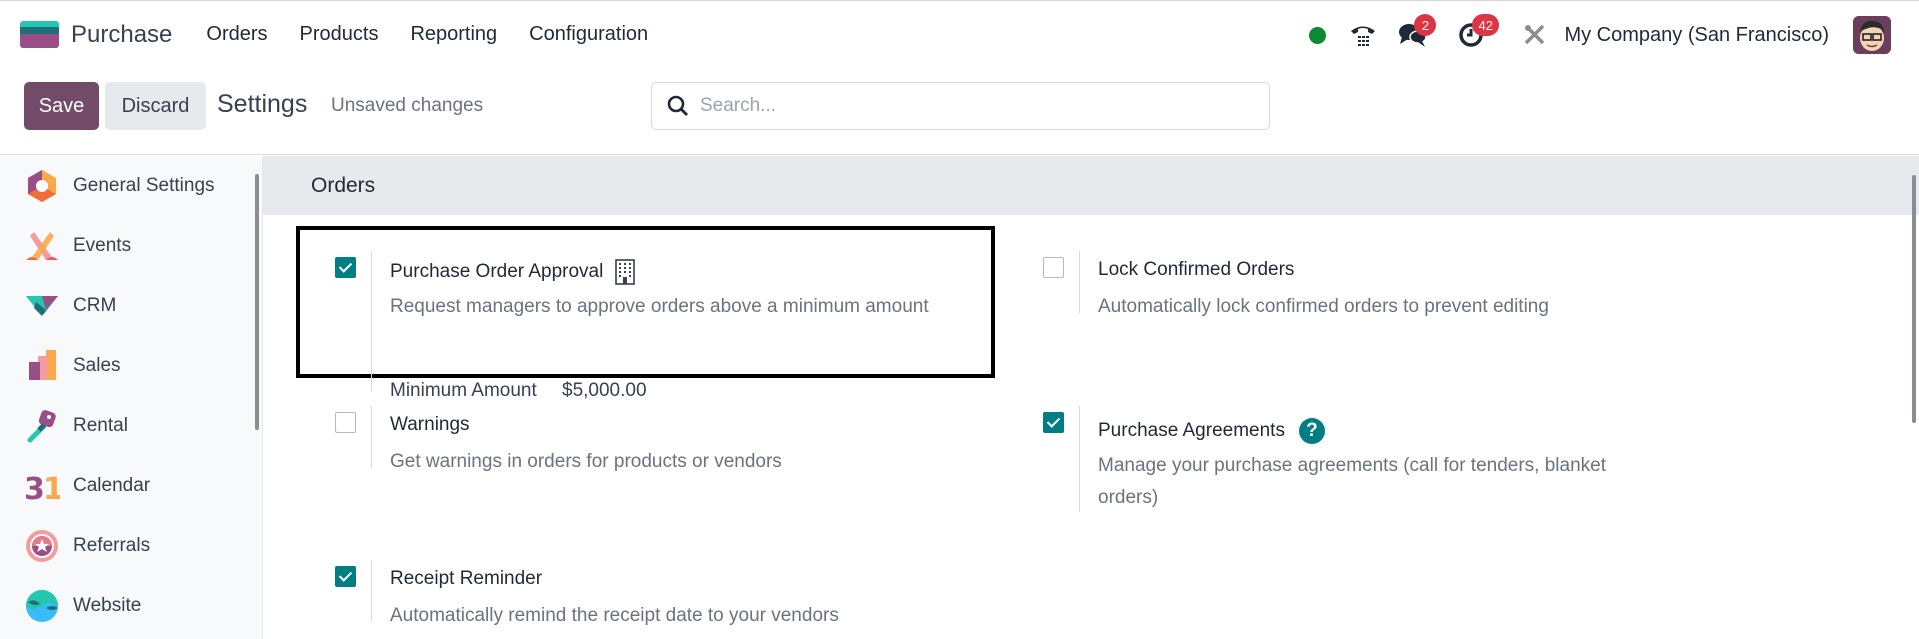 The width and height of the screenshot is (1919, 639). Describe the element at coordinates (345, 576) in the screenshot. I see `receipt-reminder-checkbox` at that location.